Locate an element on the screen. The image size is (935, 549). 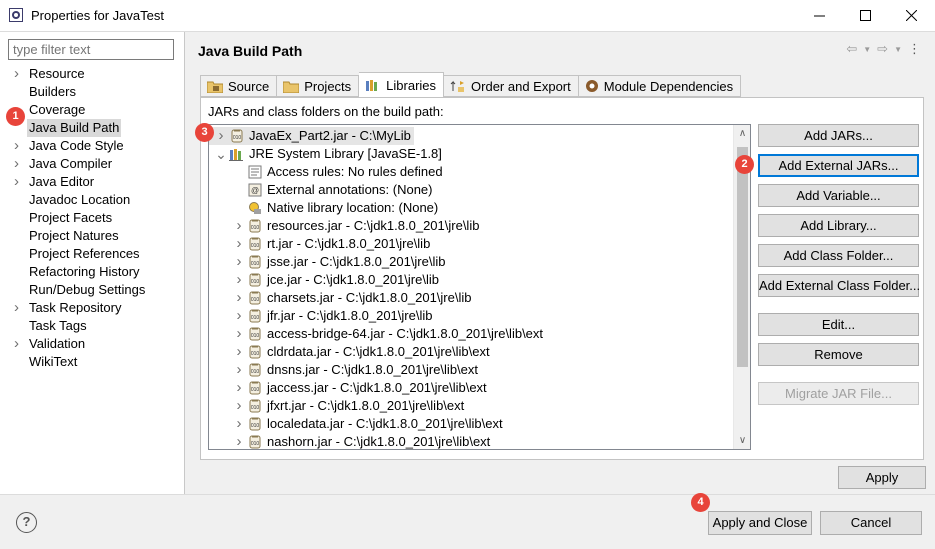
annotation-badge-1: 1 is located at coordinates (15, 116).